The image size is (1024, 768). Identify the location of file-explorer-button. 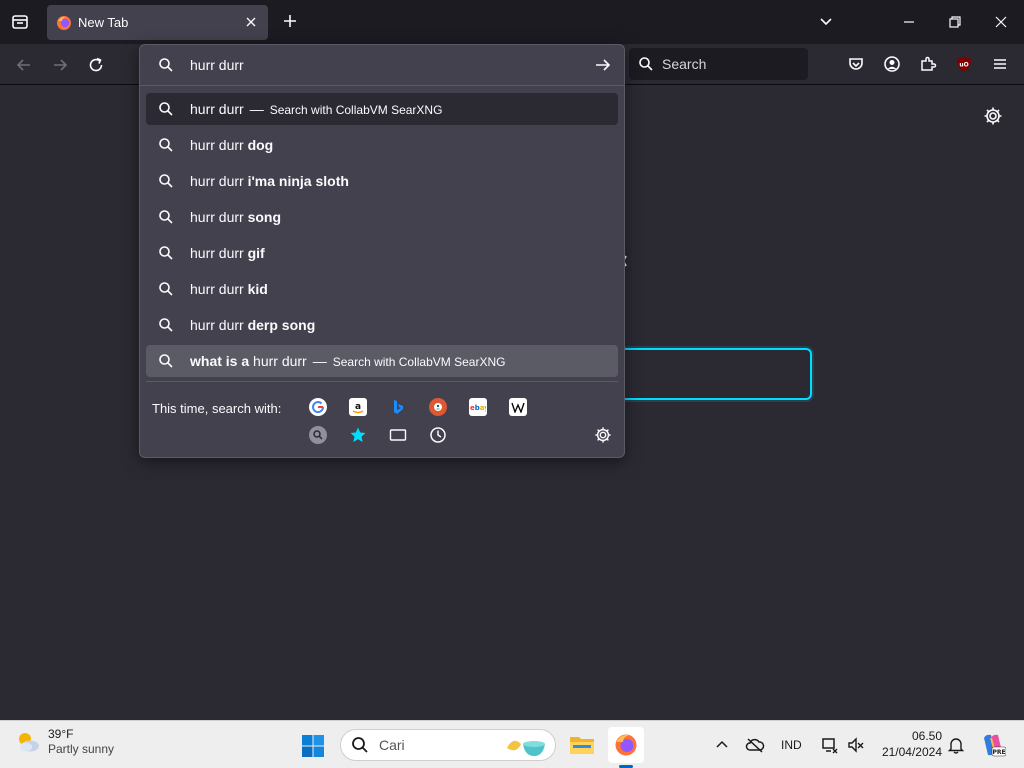
(582, 745).